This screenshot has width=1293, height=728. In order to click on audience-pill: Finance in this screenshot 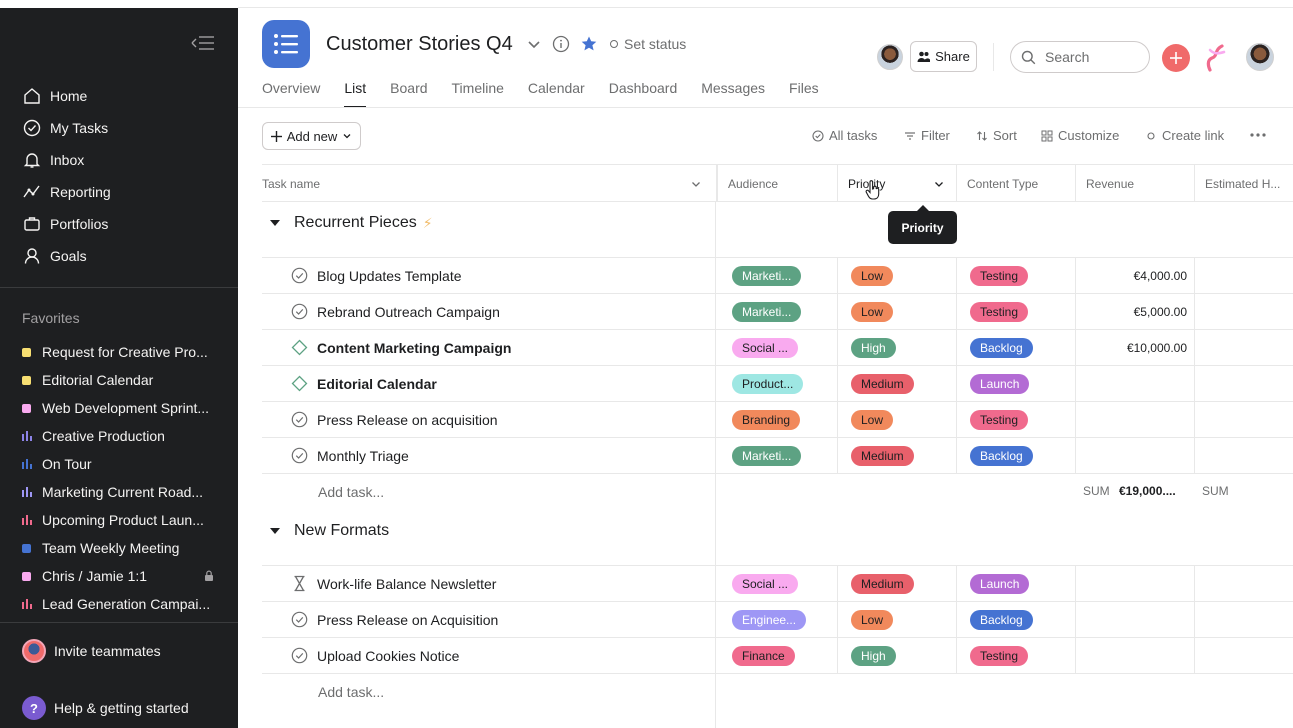, I will do `click(763, 656)`.